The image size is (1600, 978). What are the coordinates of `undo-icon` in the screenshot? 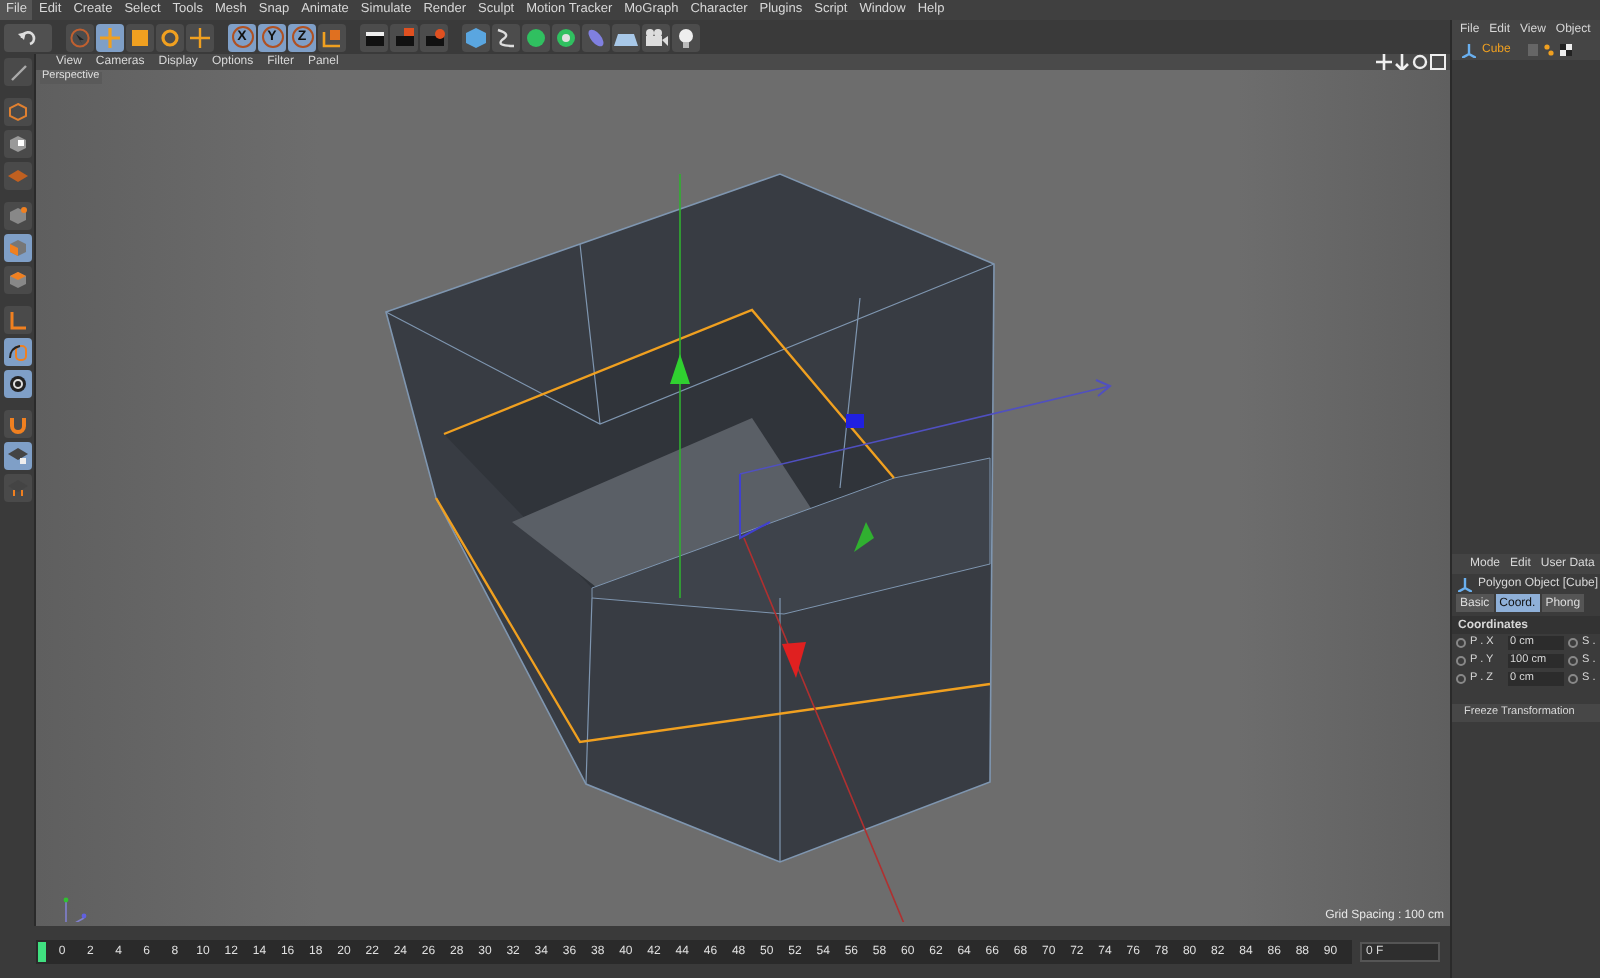 It's located at (28, 37).